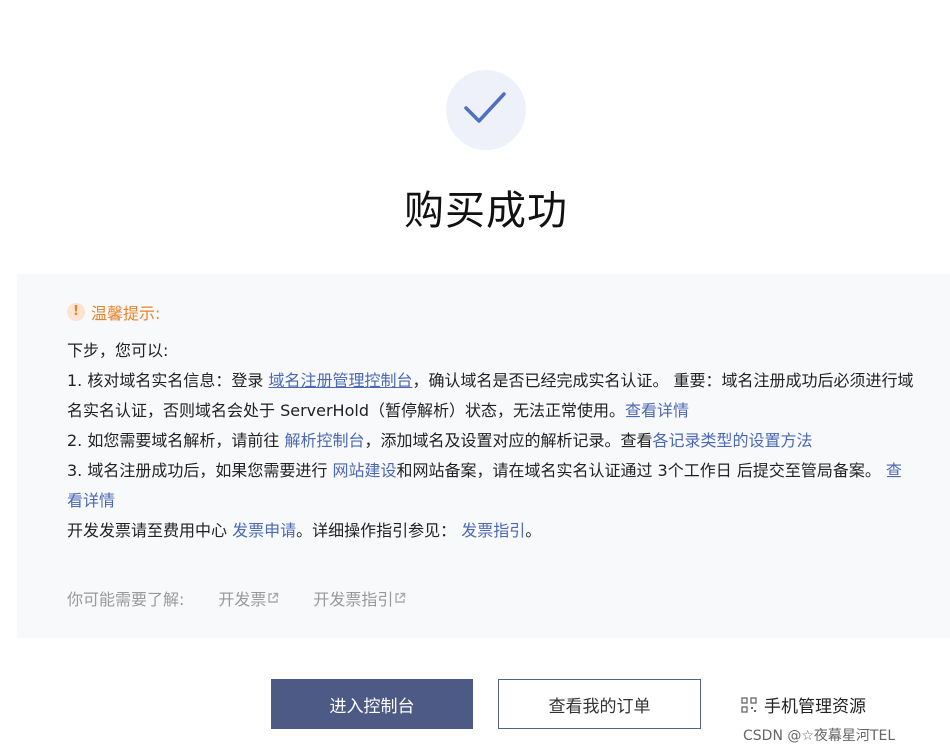  Describe the element at coordinates (749, 704) in the screenshot. I see `qr-code-icon` at that location.